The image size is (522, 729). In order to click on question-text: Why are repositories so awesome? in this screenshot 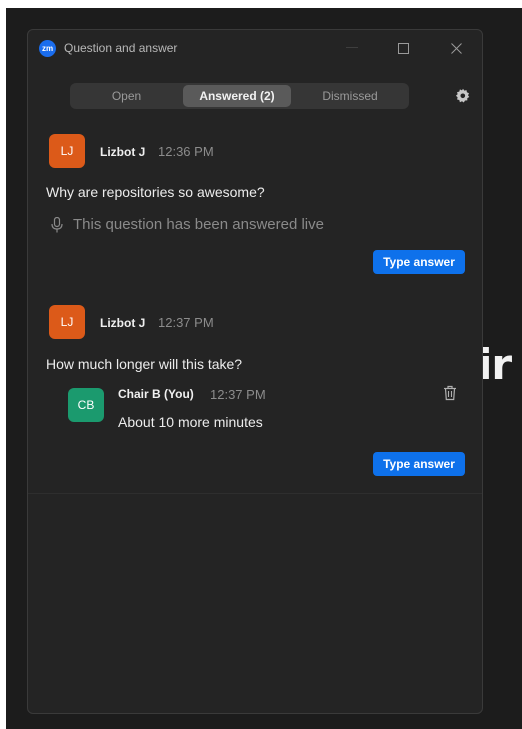, I will do `click(155, 192)`.